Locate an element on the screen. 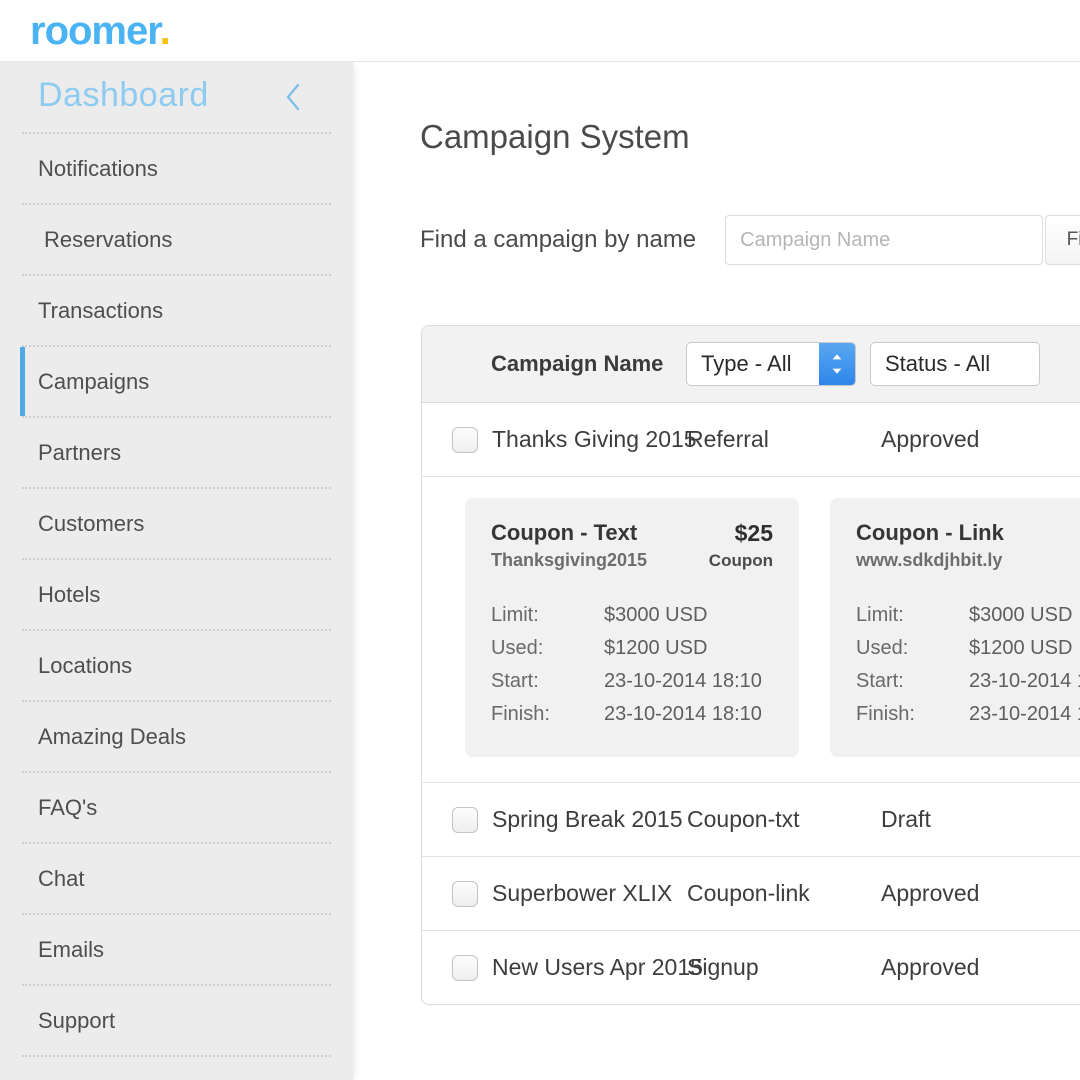 This screenshot has height=1080, width=1080. coupon-field-row: Start: 23-10-2014 18:10 is located at coordinates (632, 681).